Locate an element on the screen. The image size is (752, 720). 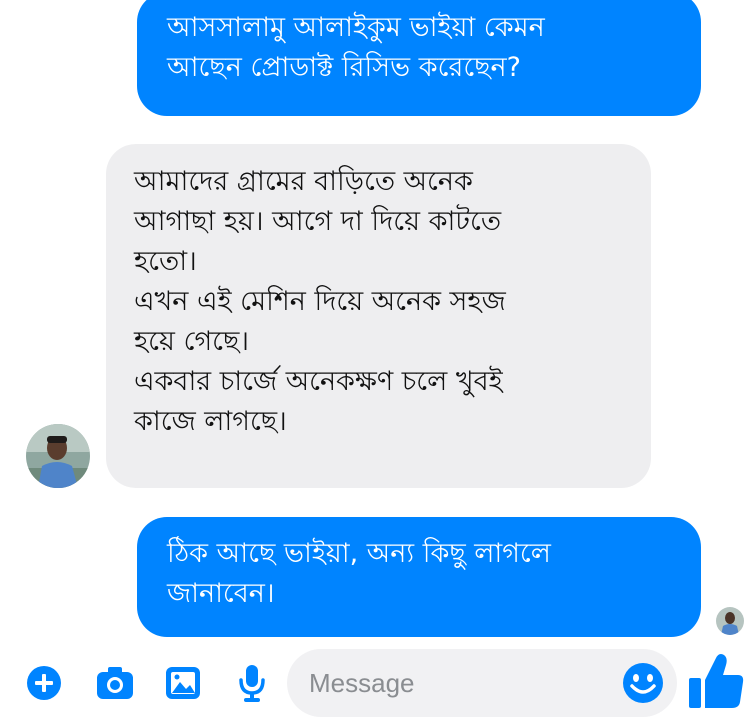
like-button is located at coordinates (716, 681).